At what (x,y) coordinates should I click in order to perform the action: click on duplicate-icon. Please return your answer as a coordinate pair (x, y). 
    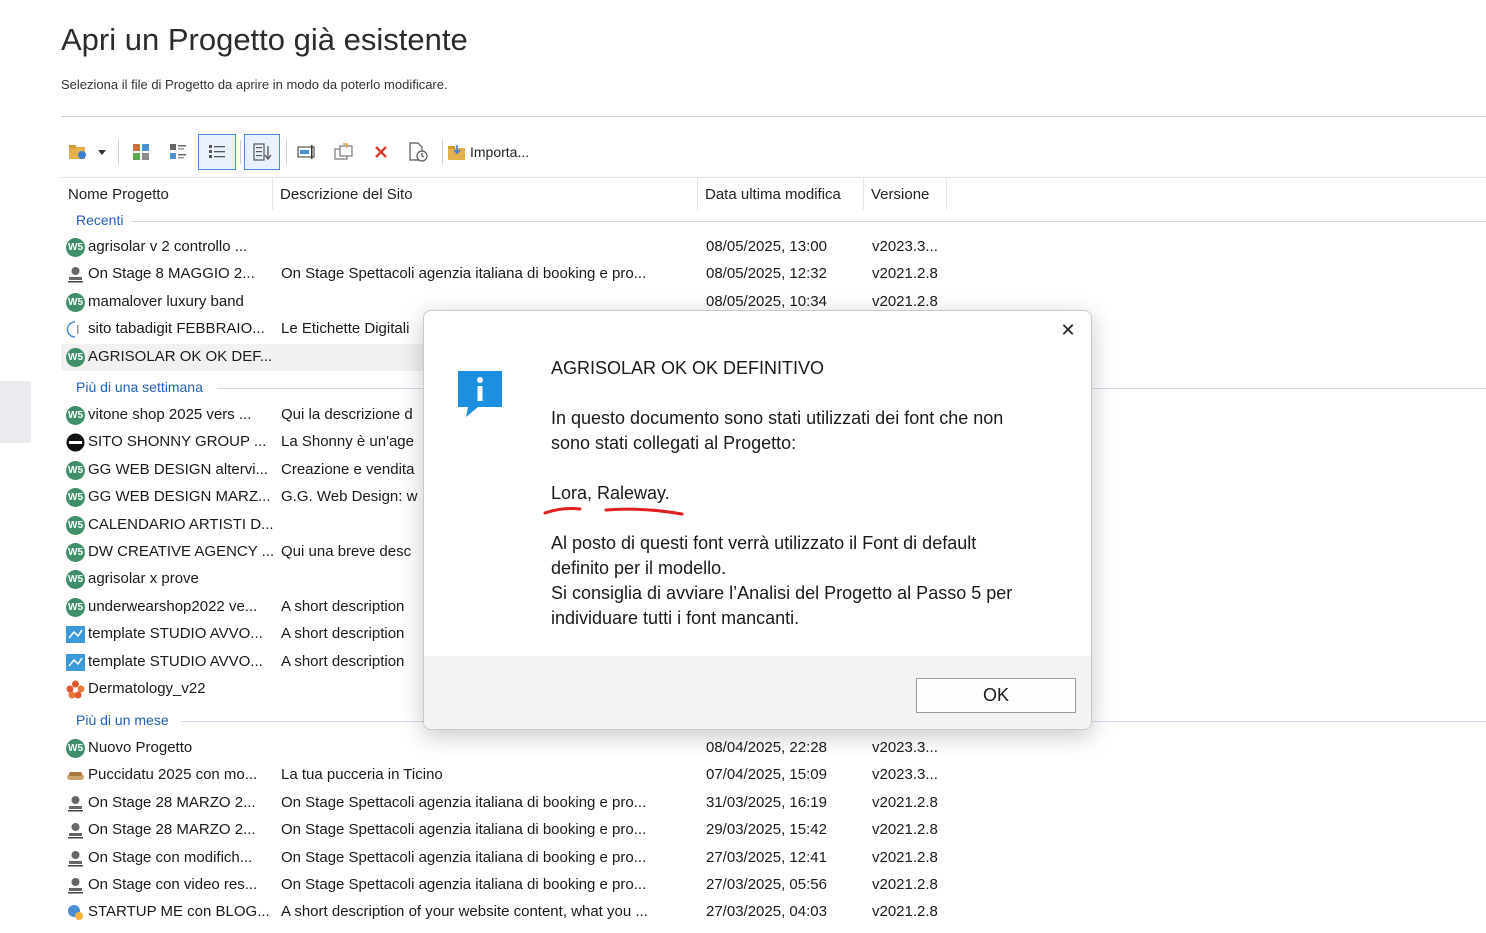
    Looking at the image, I should click on (344, 152).